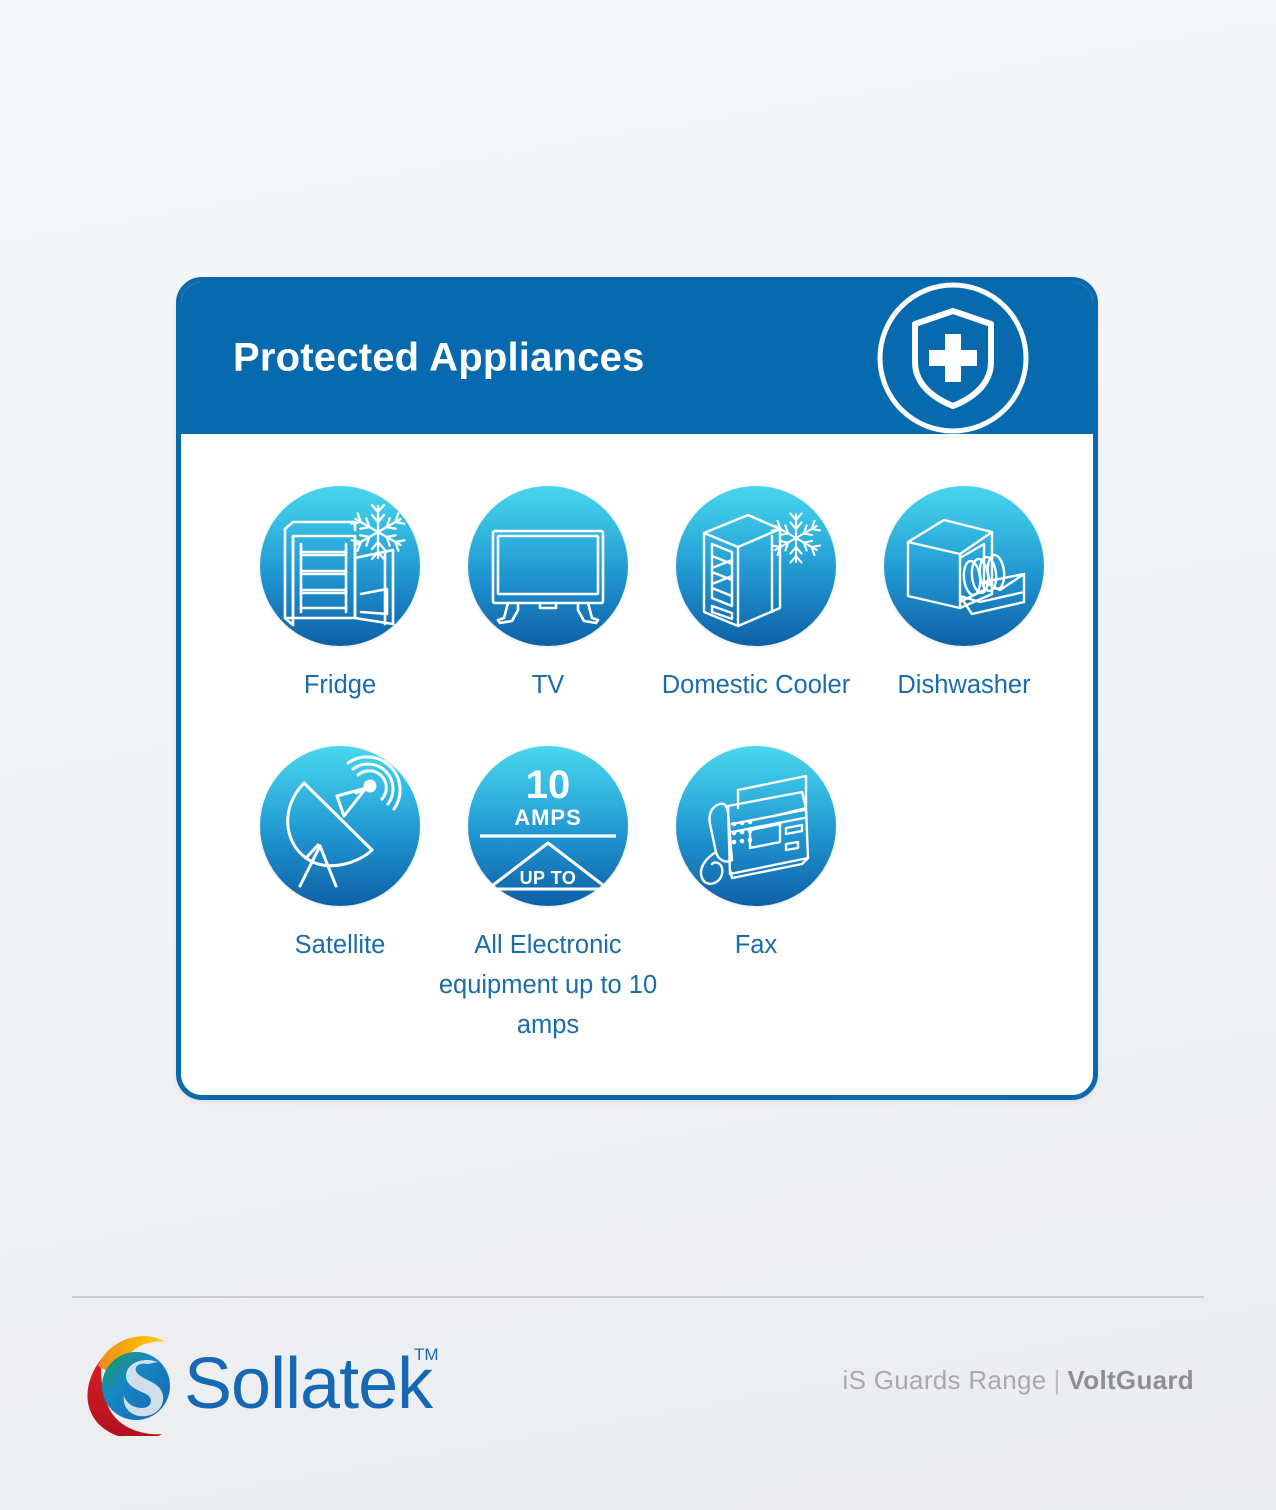 The height and width of the screenshot is (1510, 1276). I want to click on fax-machine-icon, so click(756, 826).